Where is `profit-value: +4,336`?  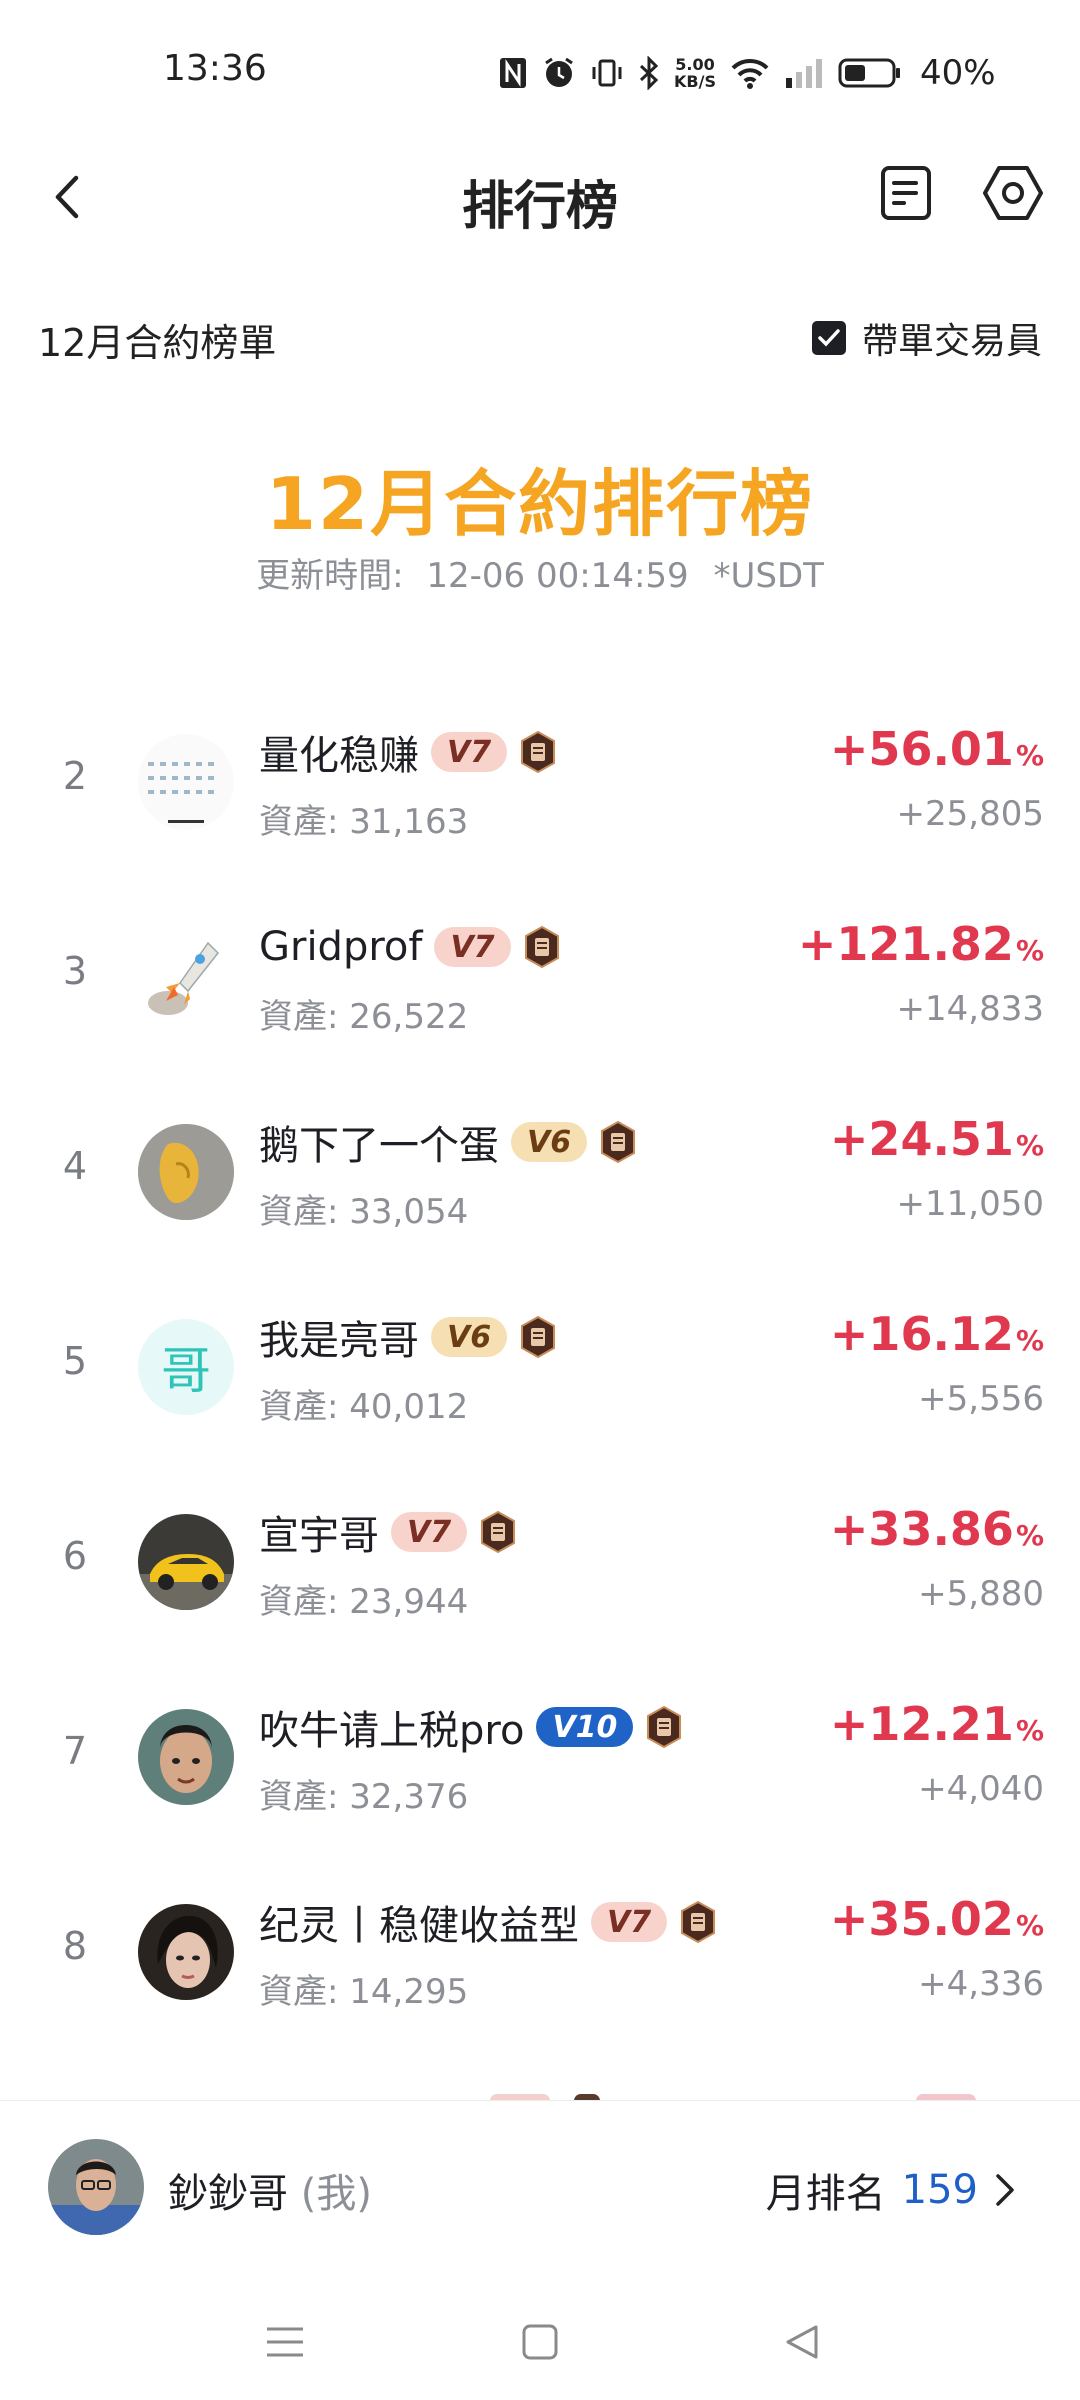 profit-value: +4,336 is located at coordinates (981, 1984).